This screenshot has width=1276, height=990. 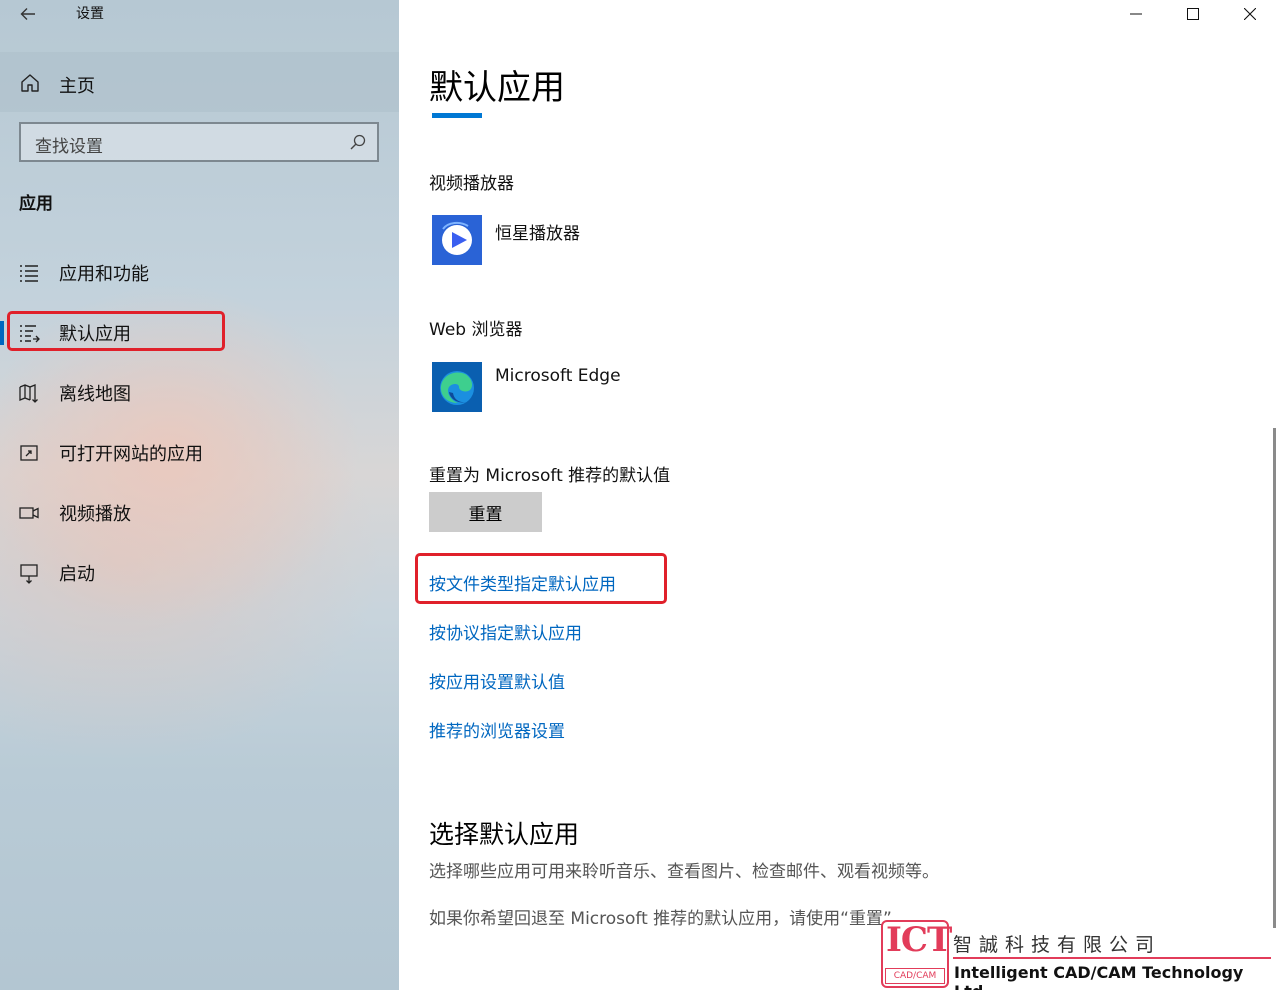 What do you see at coordinates (485, 512) in the screenshot?
I see `reset-button: 重置` at bounding box center [485, 512].